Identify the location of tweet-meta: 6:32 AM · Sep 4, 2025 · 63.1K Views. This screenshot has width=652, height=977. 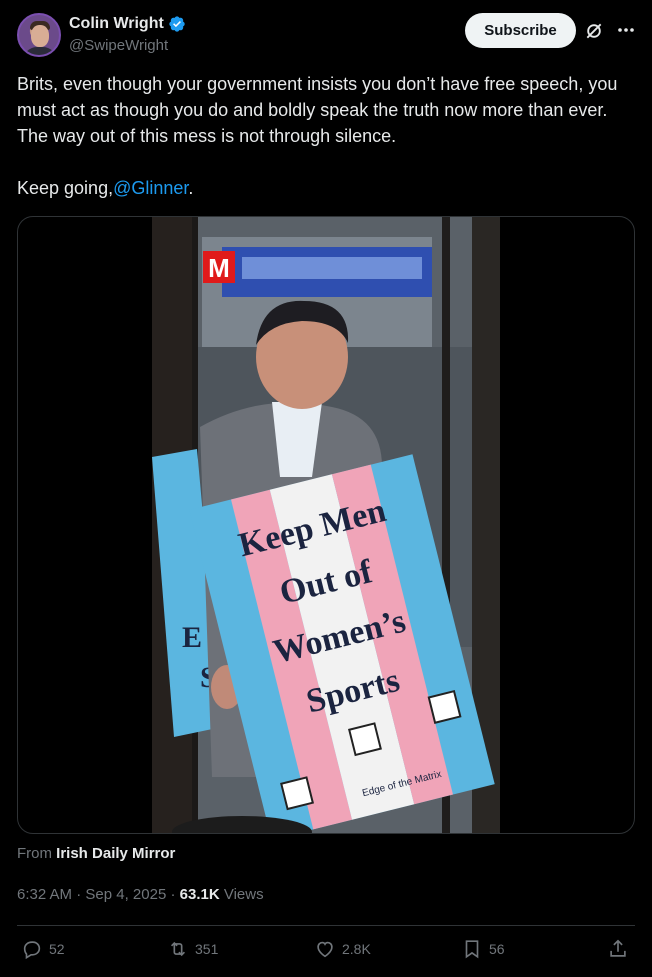
(140, 894).